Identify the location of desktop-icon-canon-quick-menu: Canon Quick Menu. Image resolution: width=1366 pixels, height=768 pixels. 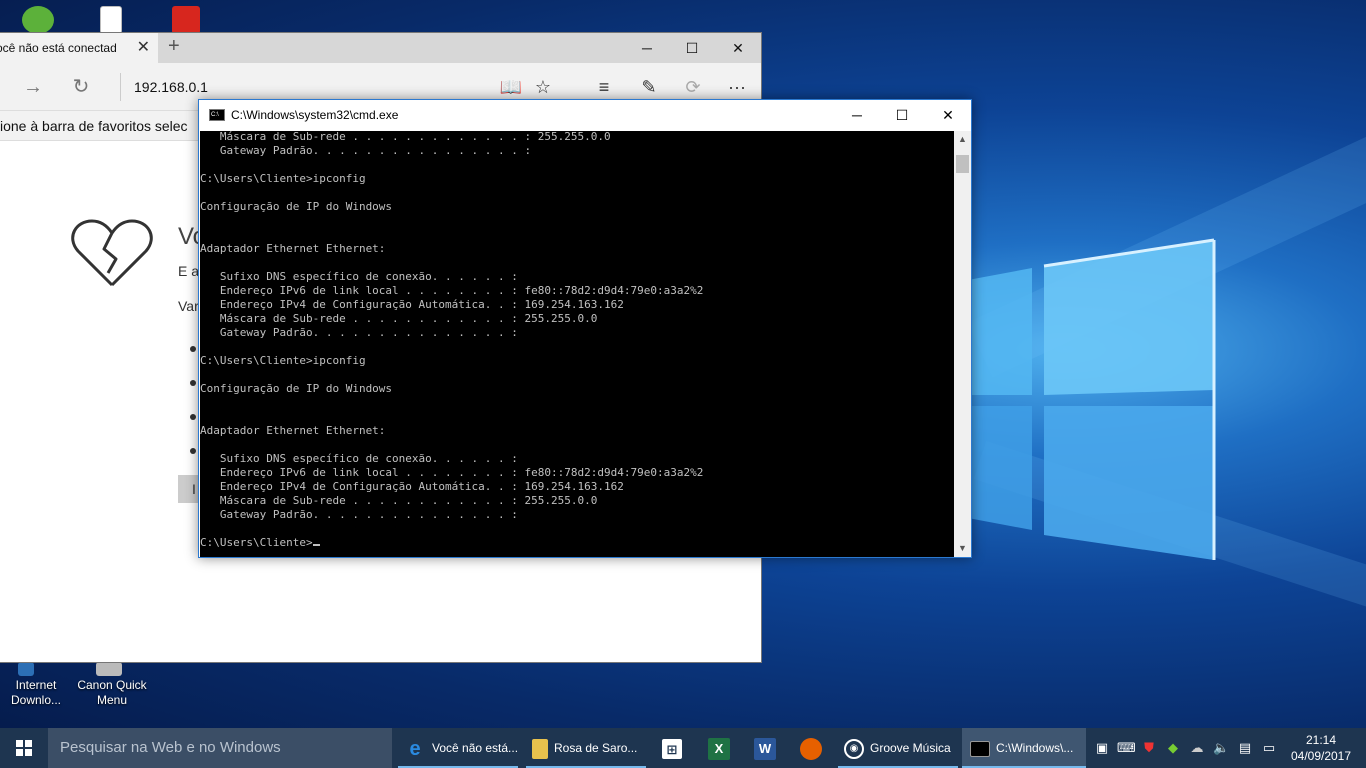
(112, 685).